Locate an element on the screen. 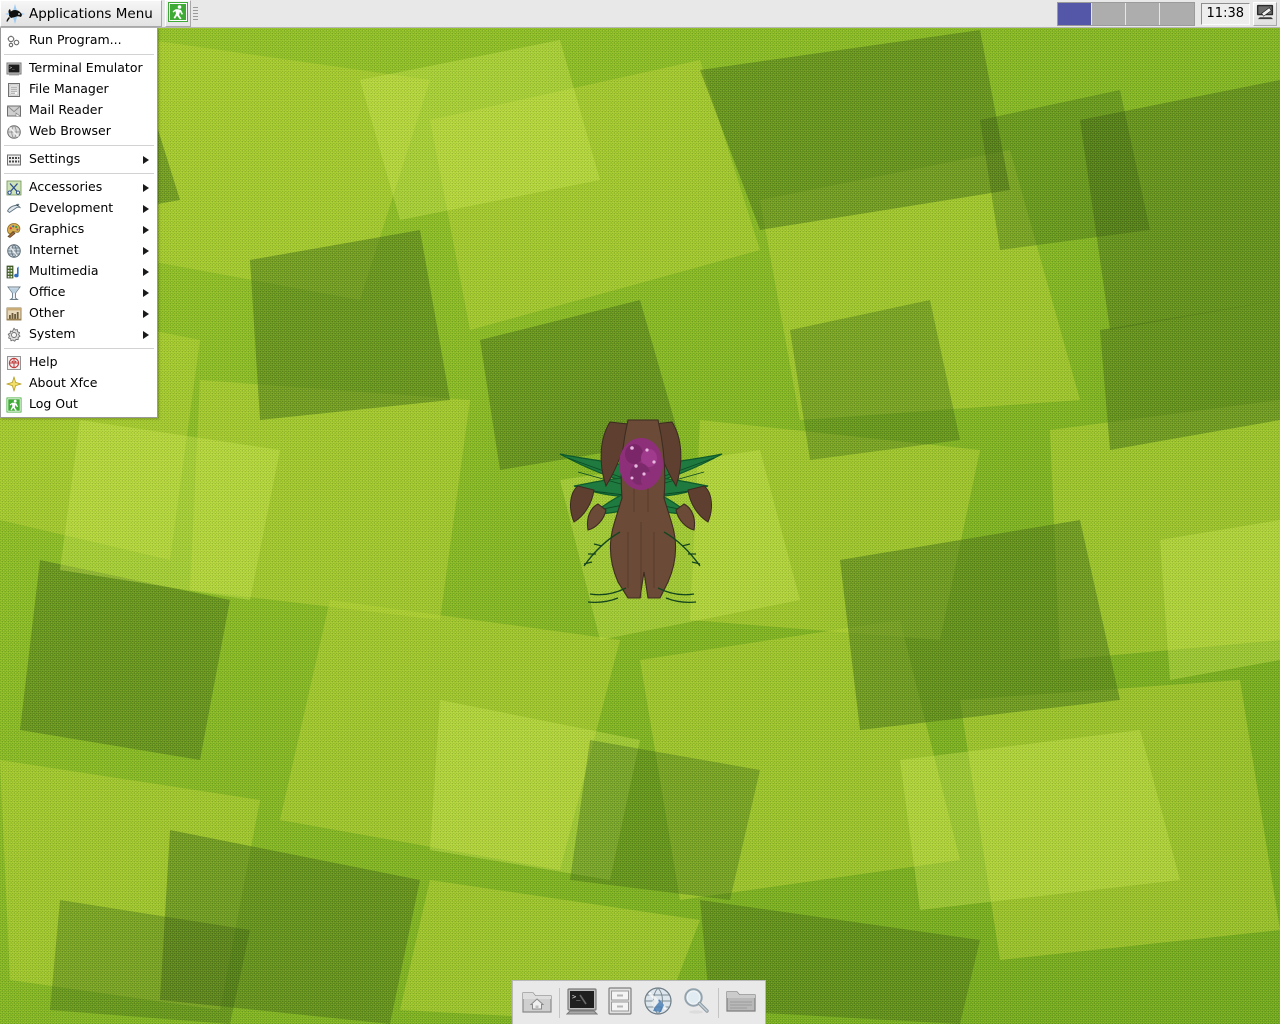 The height and width of the screenshot is (1024, 1280). menu-item-accessories: Accessories is located at coordinates (79, 187).